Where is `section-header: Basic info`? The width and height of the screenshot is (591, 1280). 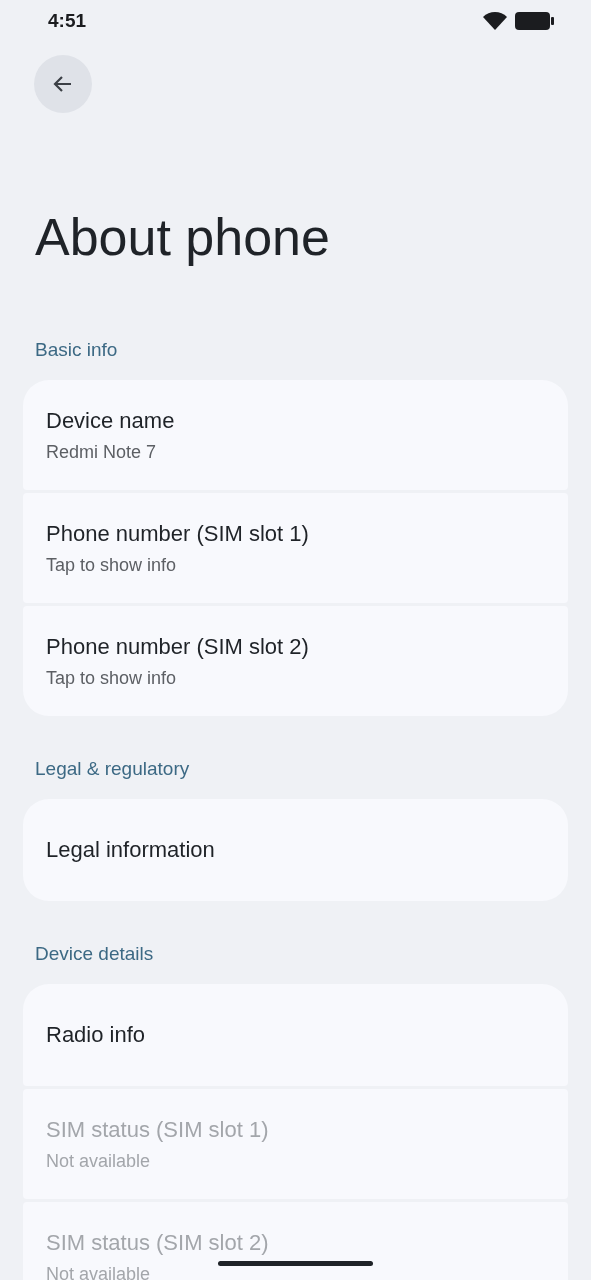 section-header: Basic info is located at coordinates (76, 350).